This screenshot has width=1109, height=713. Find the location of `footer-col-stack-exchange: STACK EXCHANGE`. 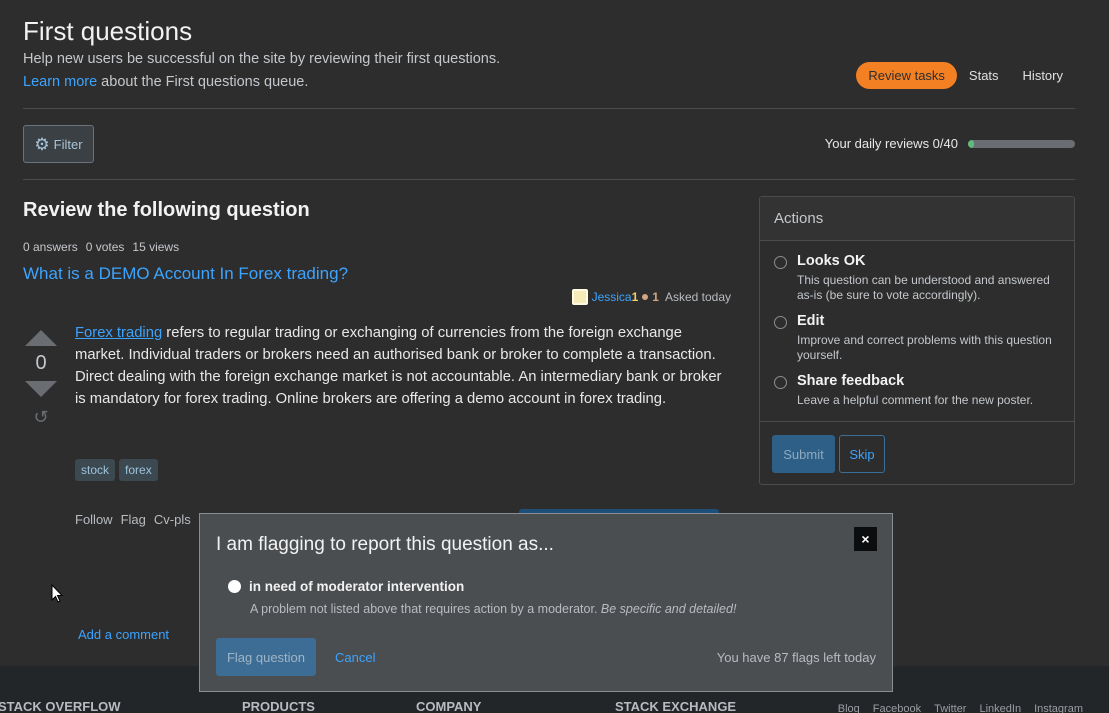

footer-col-stack-exchange: STACK EXCHANGE is located at coordinates (675, 706).